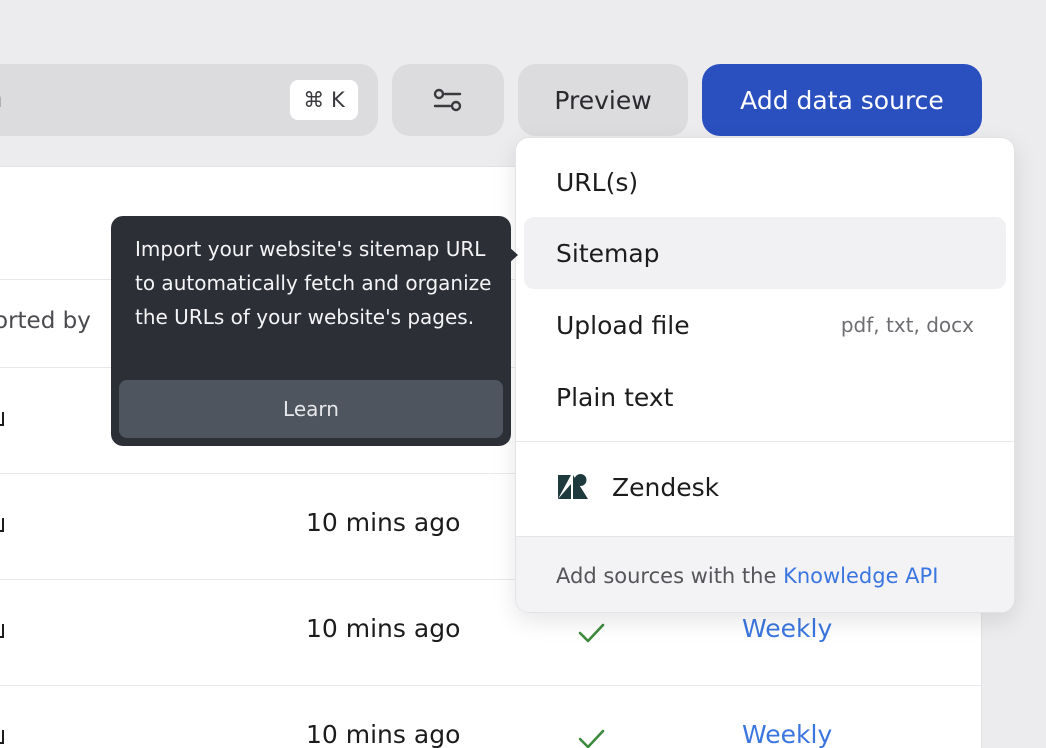  Describe the element at coordinates (311, 409) in the screenshot. I see `learn-button: Learn` at that location.